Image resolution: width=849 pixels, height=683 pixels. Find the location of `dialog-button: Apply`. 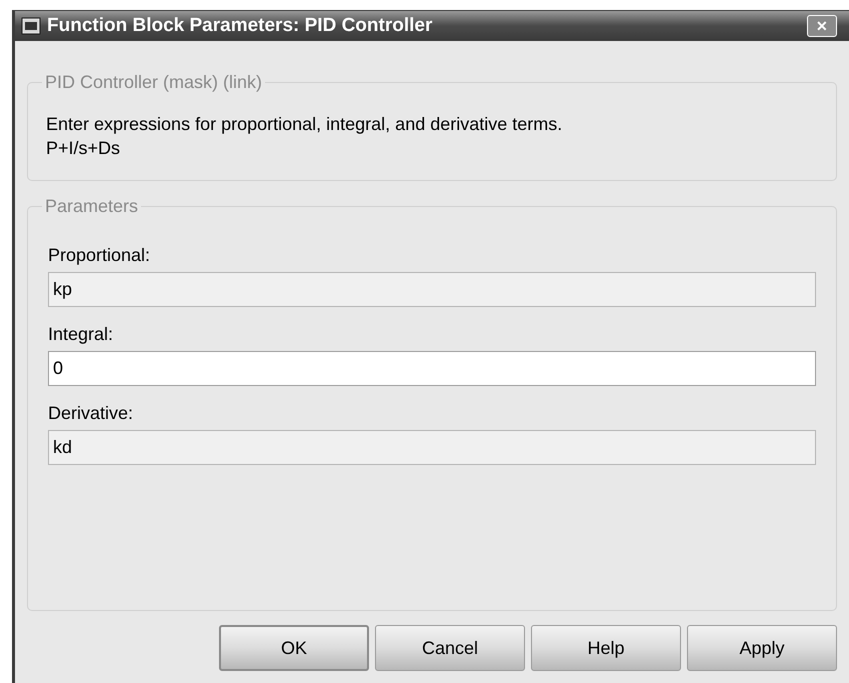

dialog-button: Apply is located at coordinates (762, 648).